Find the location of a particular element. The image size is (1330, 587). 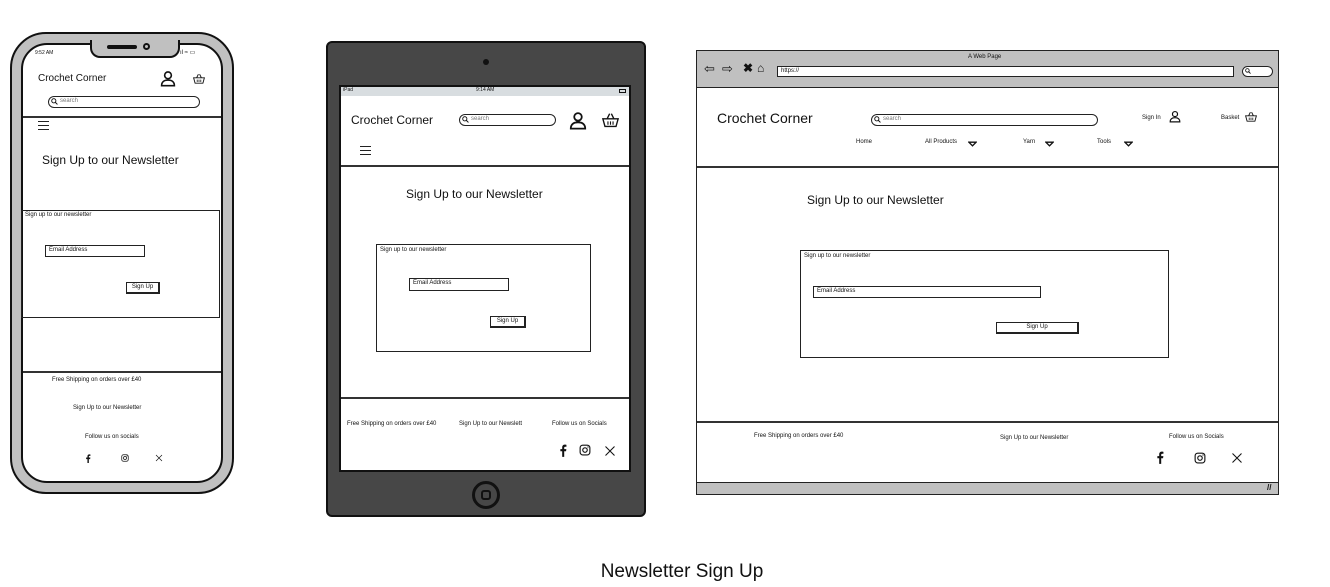

phone-speaker is located at coordinates (122, 47).